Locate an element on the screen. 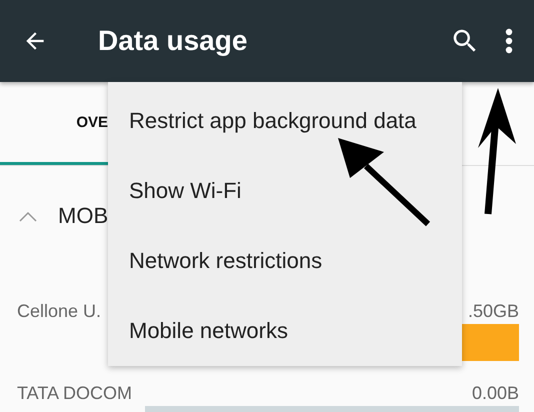 This screenshot has width=534, height=412. section-title: MOB is located at coordinates (83, 216).